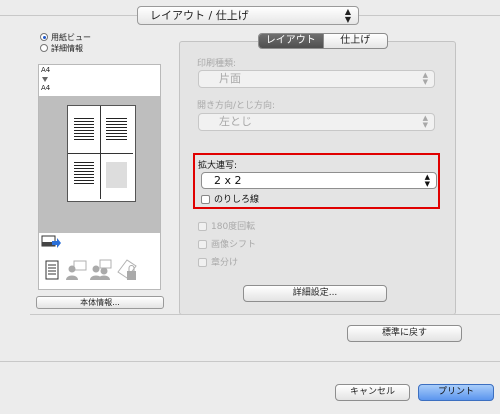  Describe the element at coordinates (218, 166) in the screenshot. I see `multi-page-label: 拡大連写:` at that location.